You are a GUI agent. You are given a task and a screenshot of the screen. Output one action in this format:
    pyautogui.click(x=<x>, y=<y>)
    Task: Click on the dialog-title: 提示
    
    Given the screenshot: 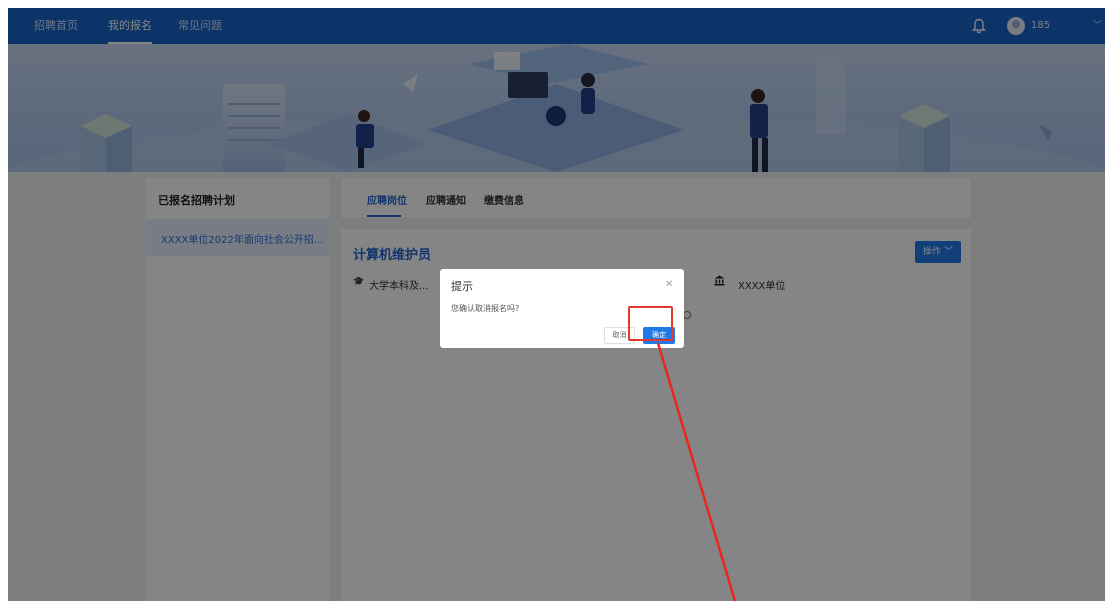 What is the action you would take?
    pyautogui.click(x=462, y=286)
    